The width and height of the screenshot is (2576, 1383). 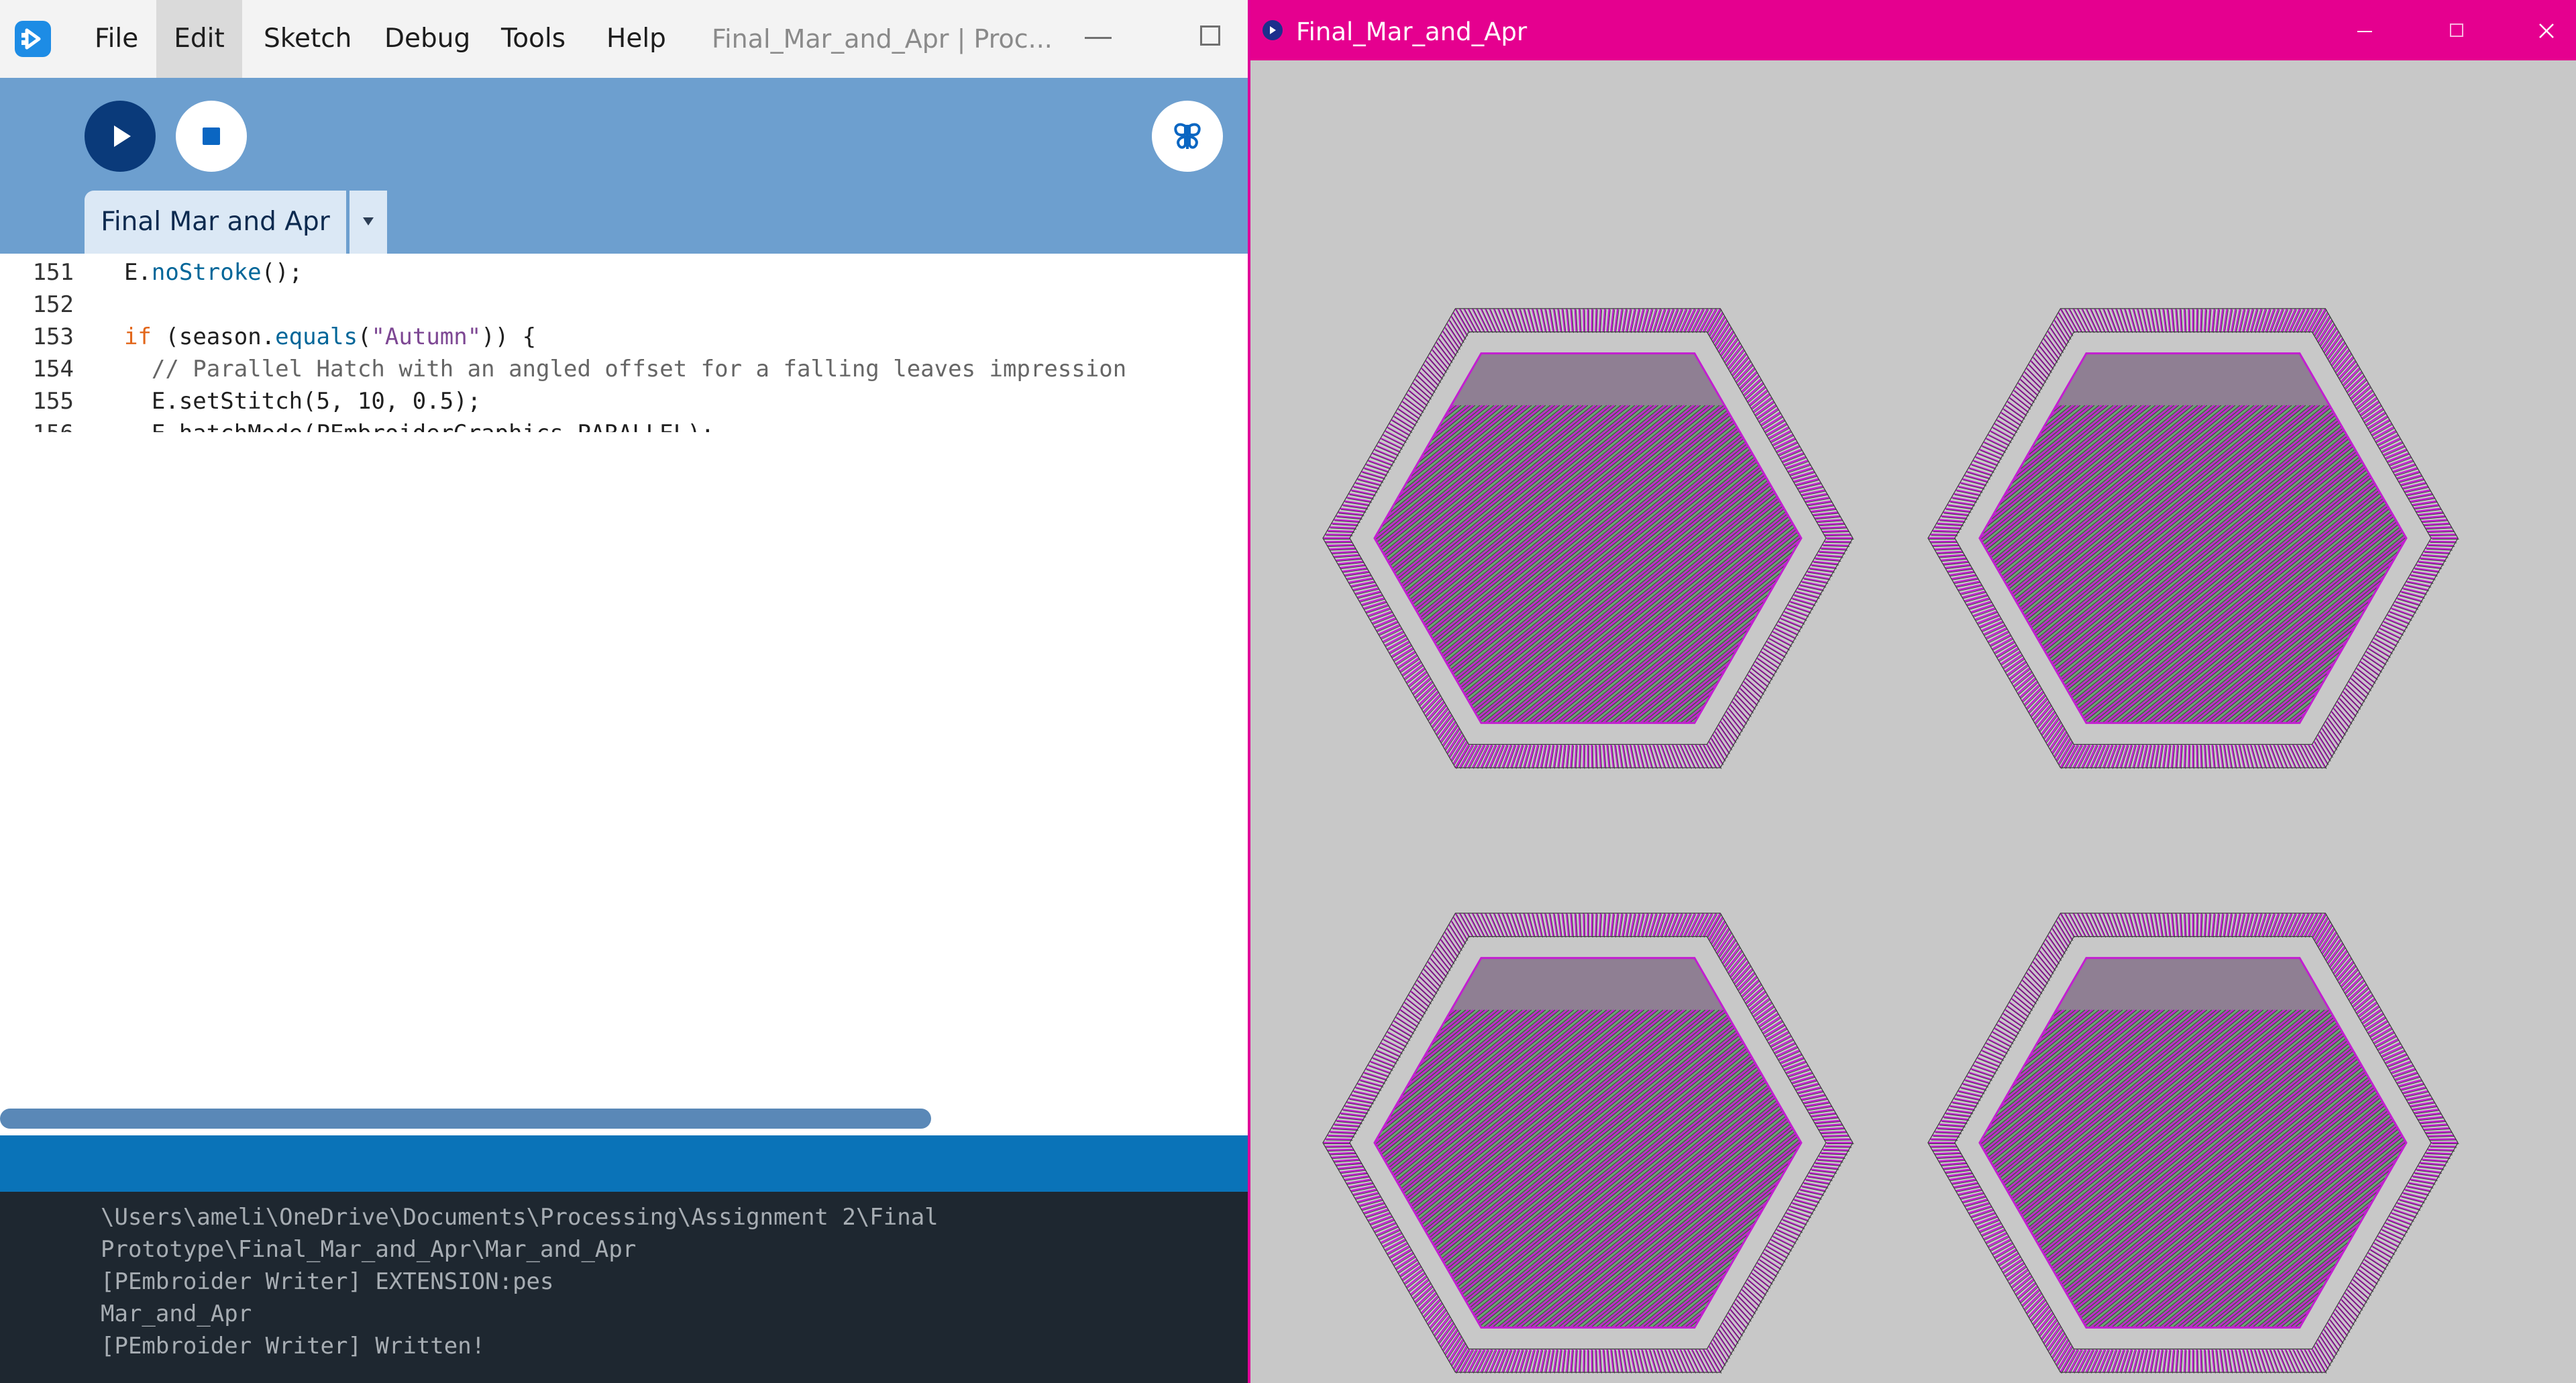 What do you see at coordinates (200, 272) in the screenshot?
I see `code-text: E.noStroke();` at bounding box center [200, 272].